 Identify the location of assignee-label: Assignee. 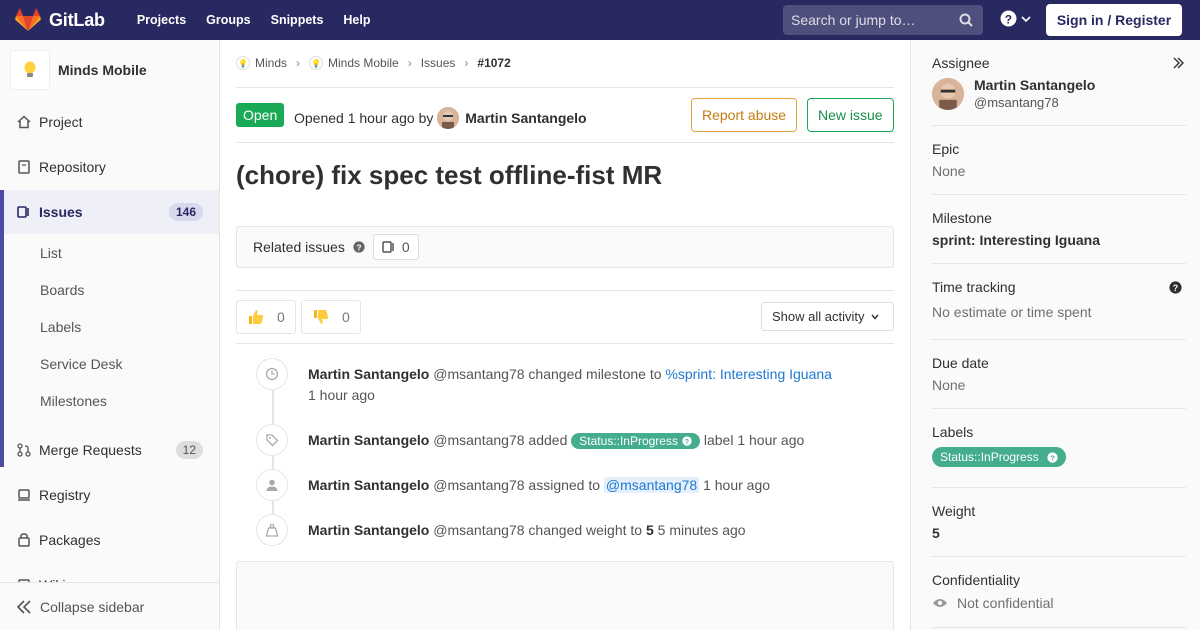
(961, 63).